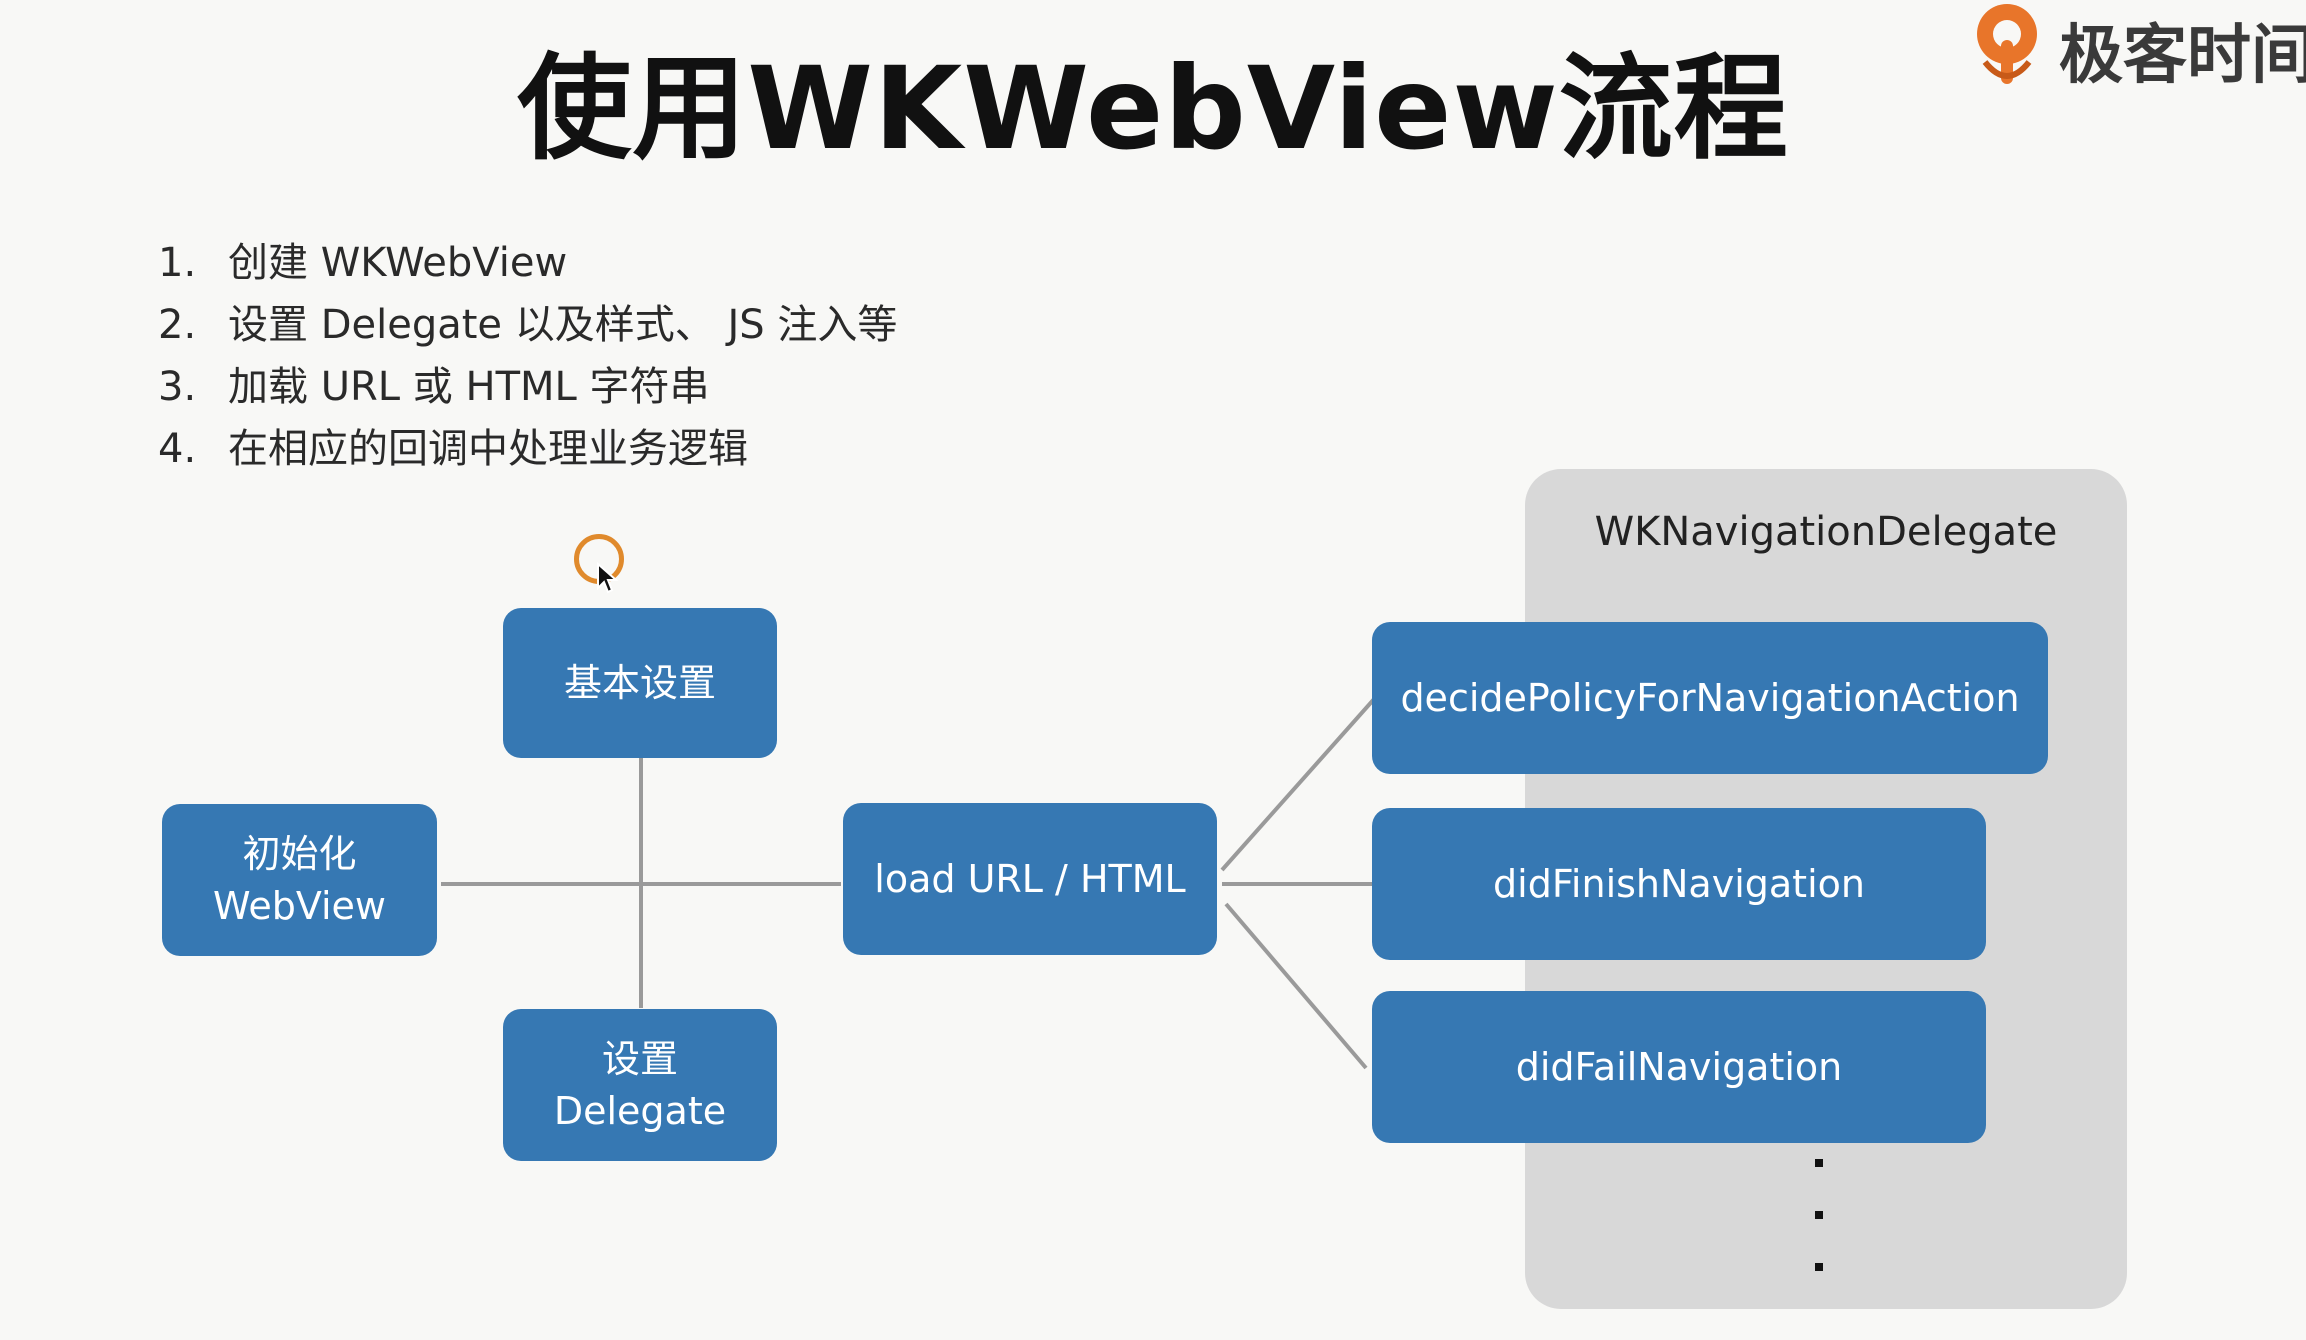 The width and height of the screenshot is (2306, 1340). What do you see at coordinates (1679, 884) in the screenshot?
I see `callback-did-finish: didFinishNavigation` at bounding box center [1679, 884].